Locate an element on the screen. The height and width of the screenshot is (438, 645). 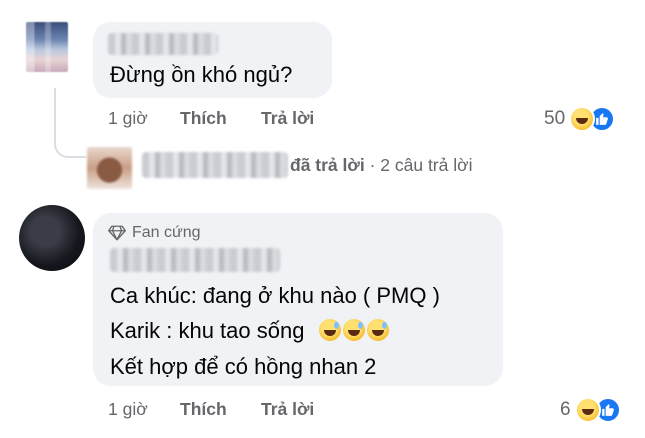
comment-line: Kết hợp để có hồng nhan 2 is located at coordinates (243, 366).